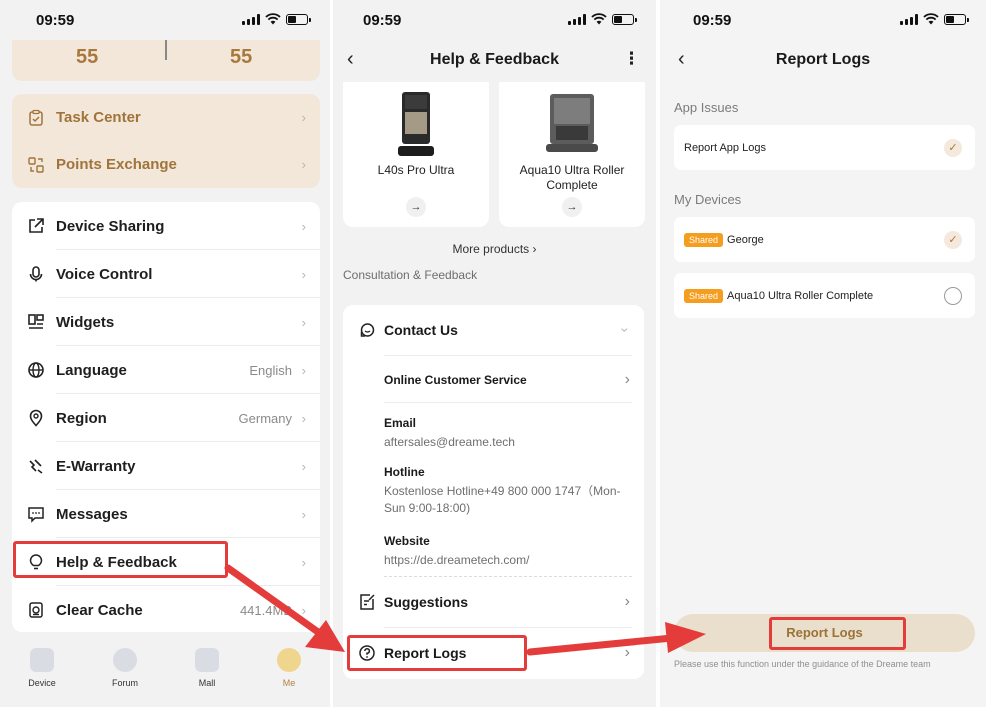 This screenshot has width=986, height=707. Describe the element at coordinates (166, 117) in the screenshot. I see `task-center-item: Task Center ›` at that location.